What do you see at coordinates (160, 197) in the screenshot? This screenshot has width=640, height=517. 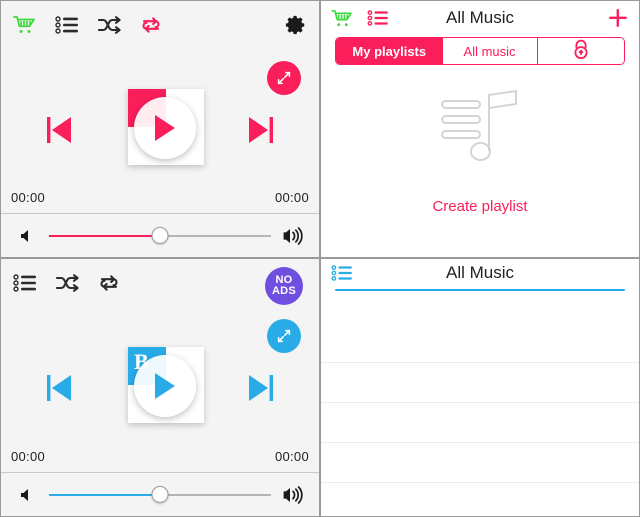 I see `time-row-pink: 00:00 00:00` at bounding box center [160, 197].